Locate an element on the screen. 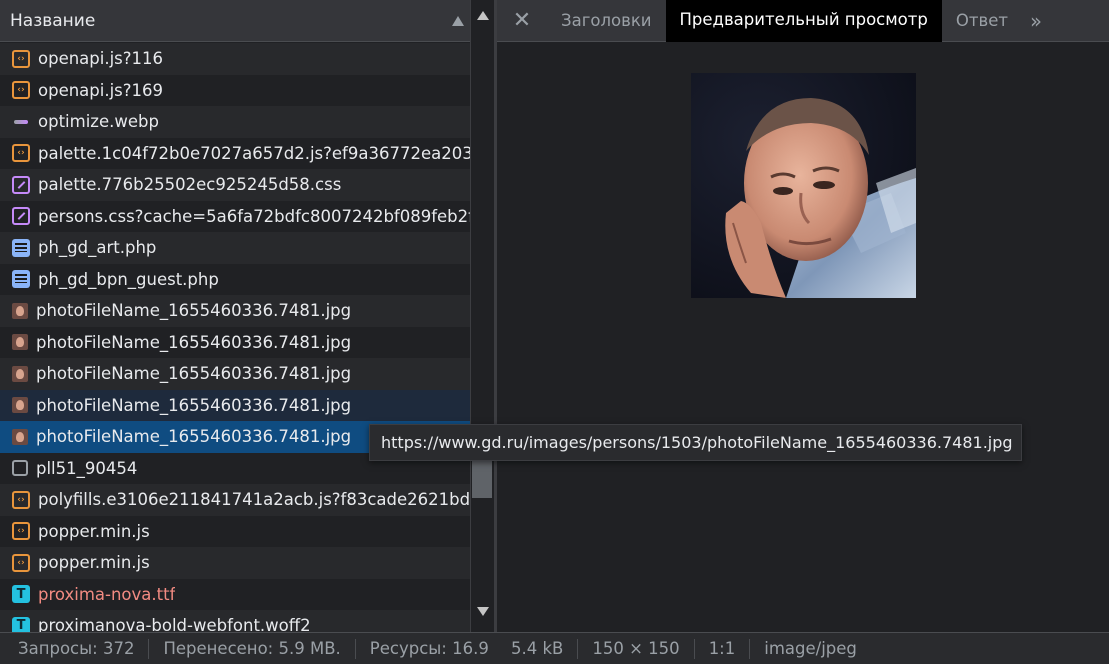 The width and height of the screenshot is (1109, 664). request-row: ‹› openapi.js?169 is located at coordinates (235, 90).